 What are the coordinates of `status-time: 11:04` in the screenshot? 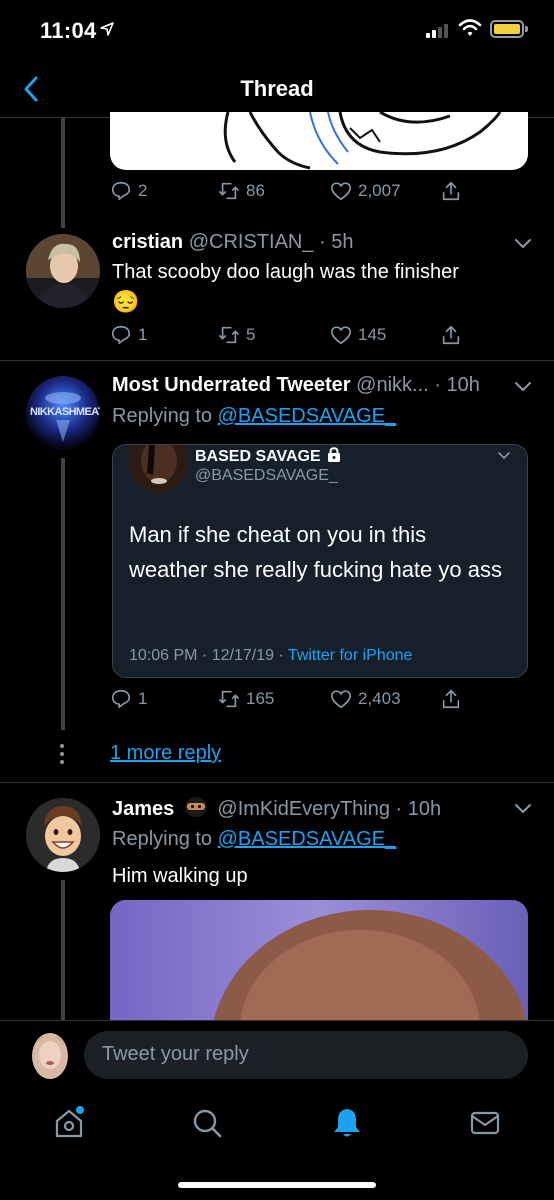 It's located at (68, 30).